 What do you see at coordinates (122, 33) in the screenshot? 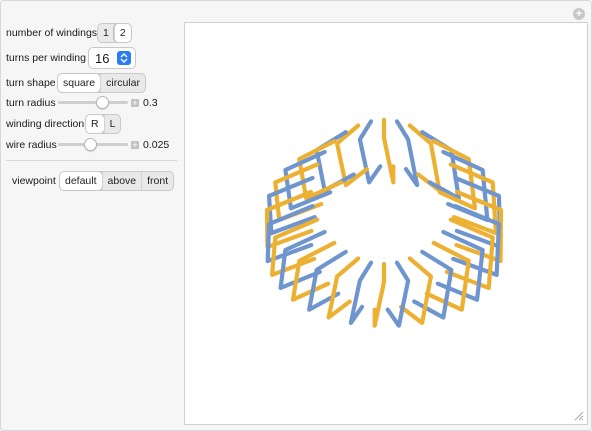
I see `windings-option-2: 2` at bounding box center [122, 33].